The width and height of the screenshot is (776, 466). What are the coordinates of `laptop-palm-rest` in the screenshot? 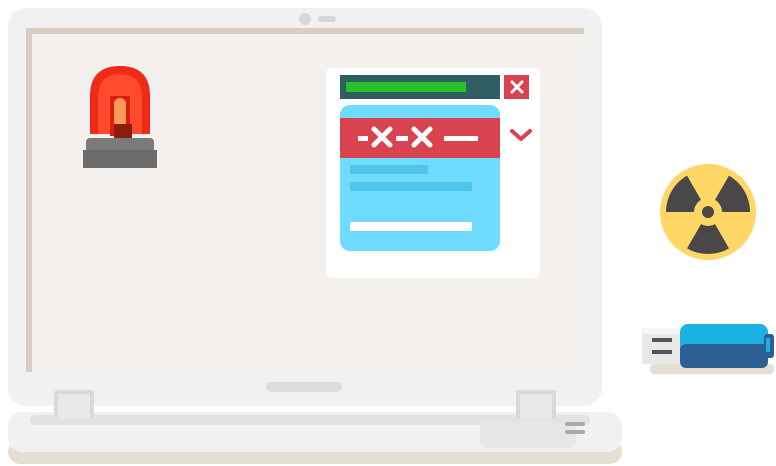 It's located at (528, 435).